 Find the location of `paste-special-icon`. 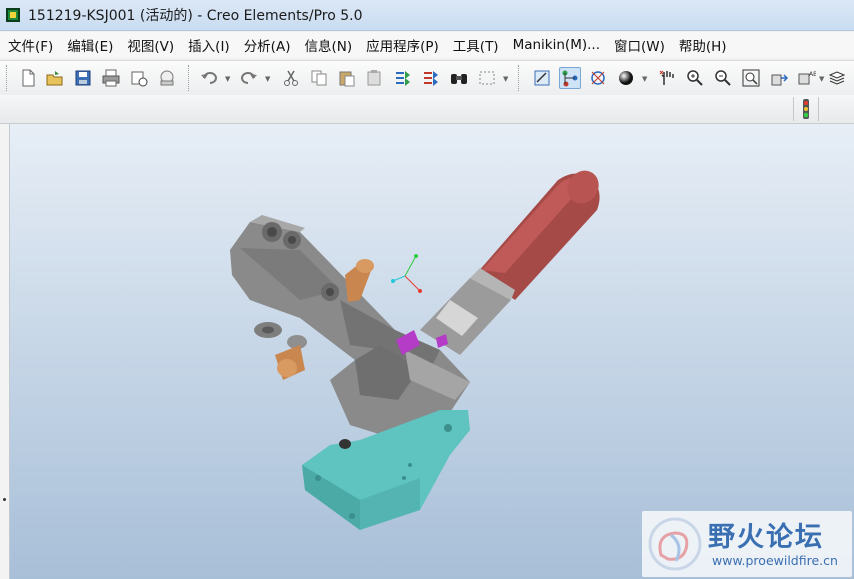

paste-special-icon is located at coordinates (375, 78).